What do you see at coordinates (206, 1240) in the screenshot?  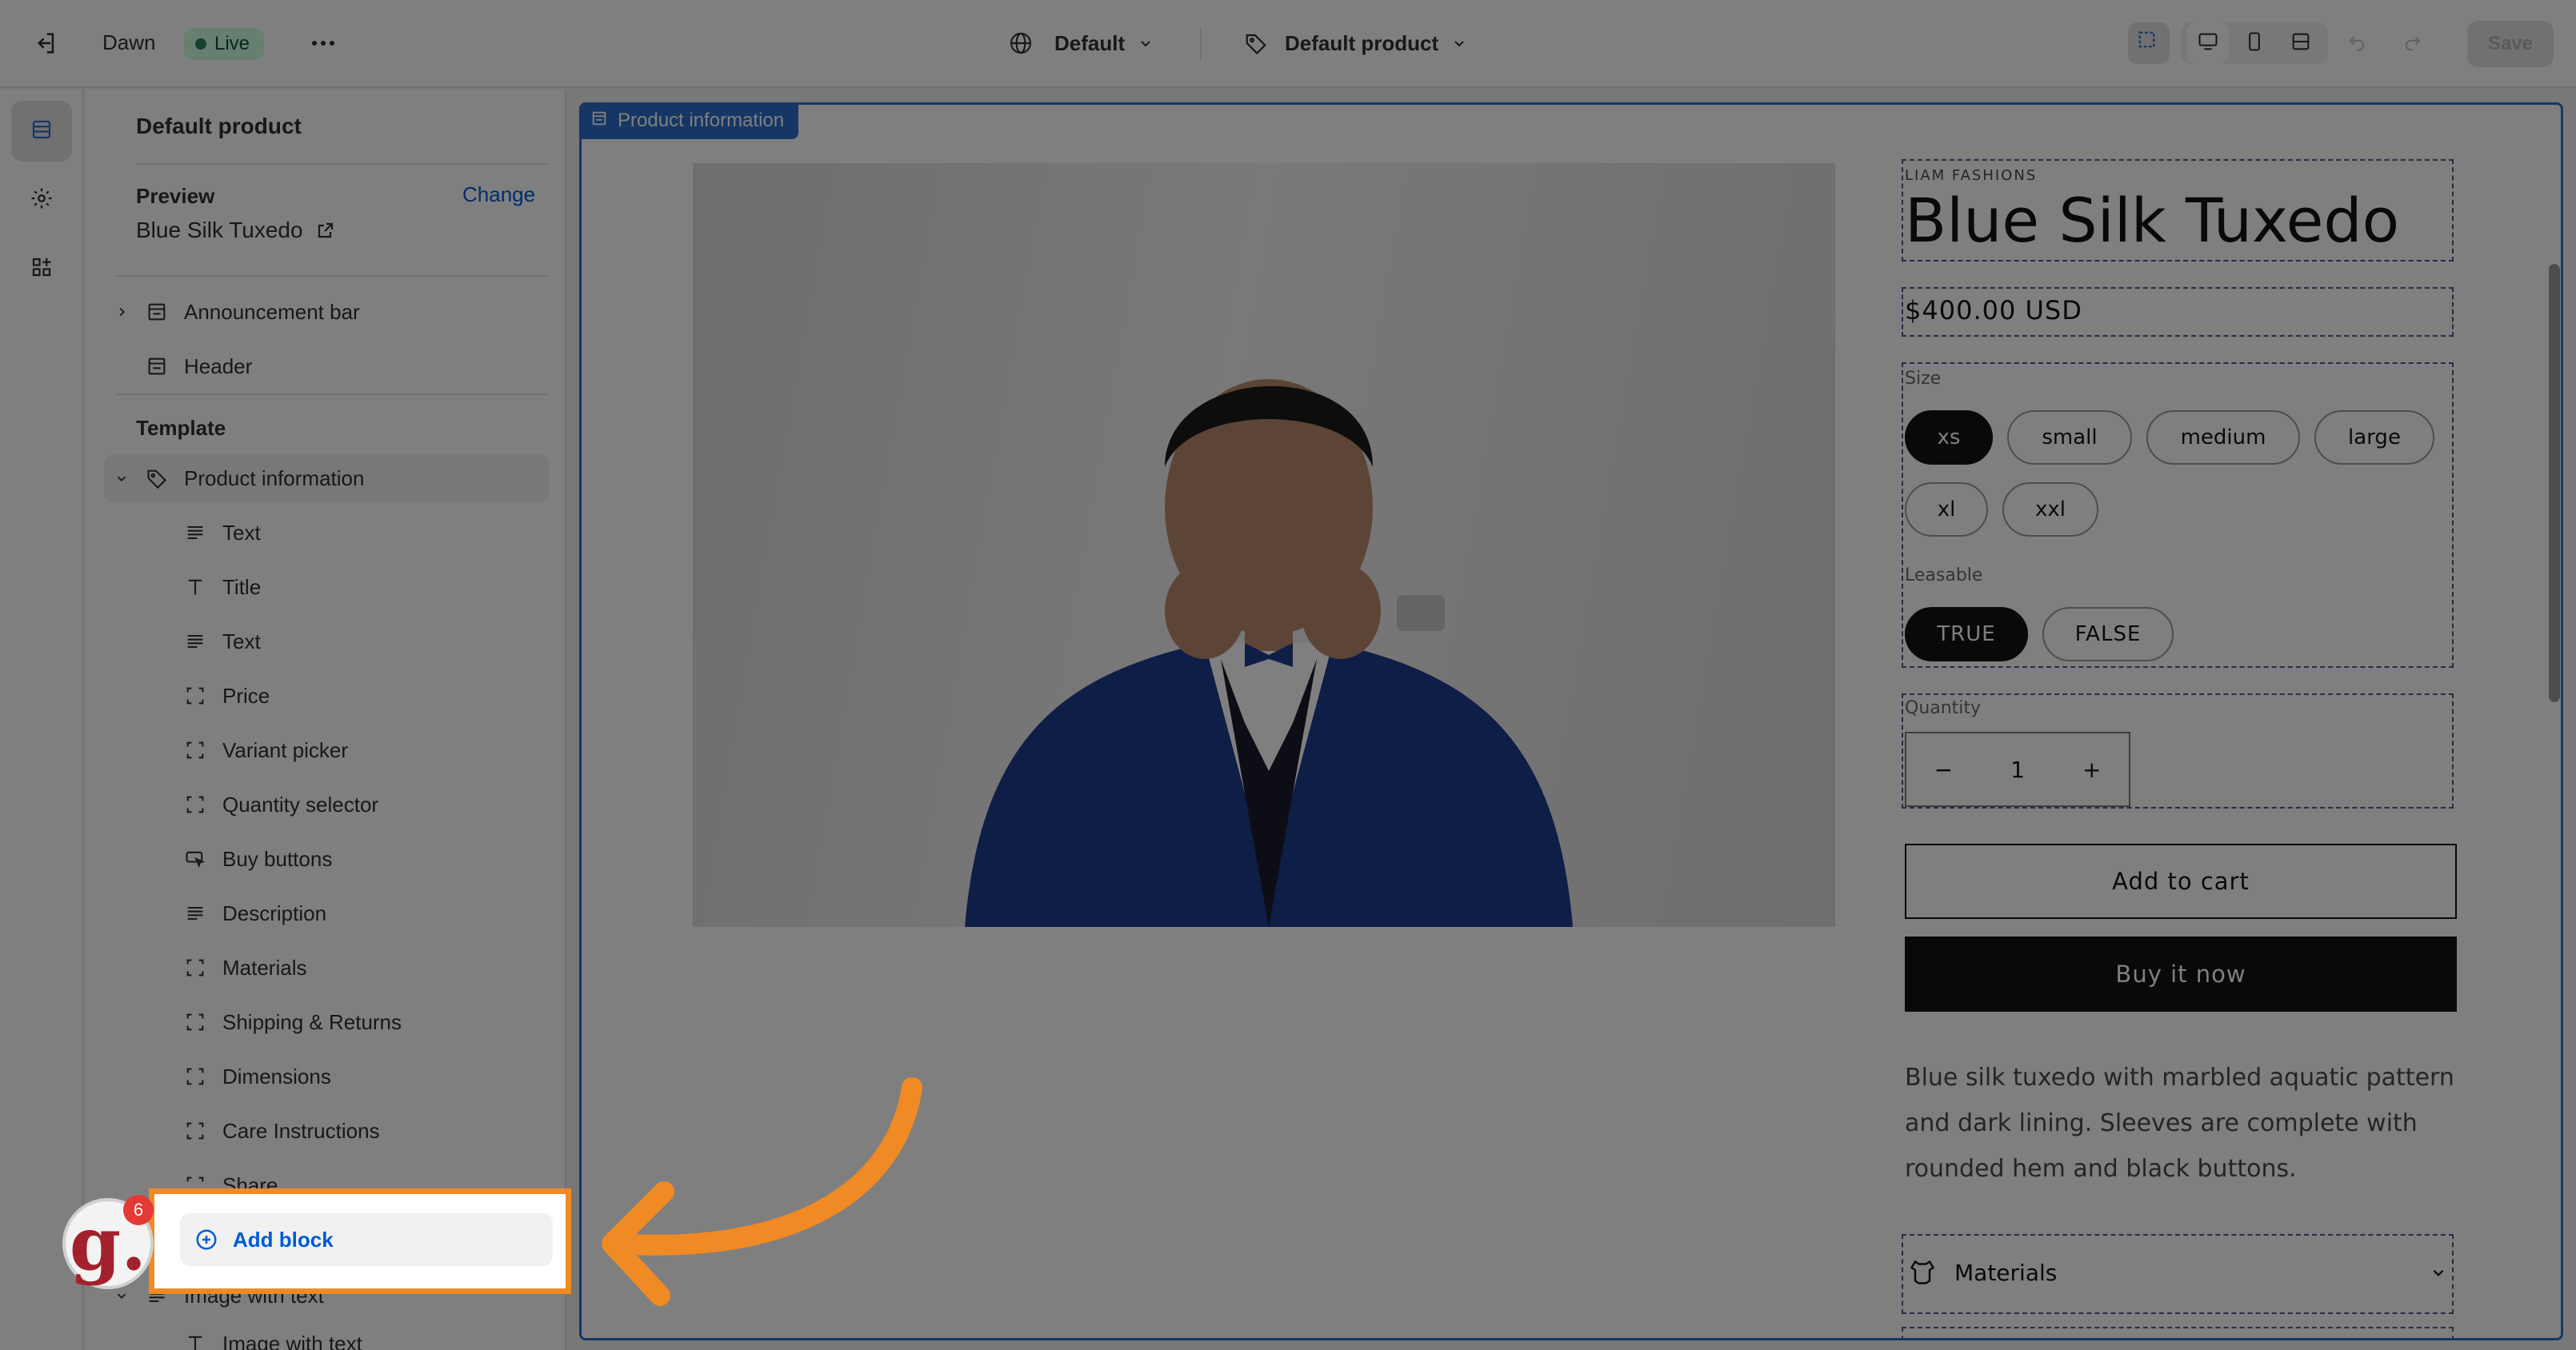 I see `plus-circle-icon` at bounding box center [206, 1240].